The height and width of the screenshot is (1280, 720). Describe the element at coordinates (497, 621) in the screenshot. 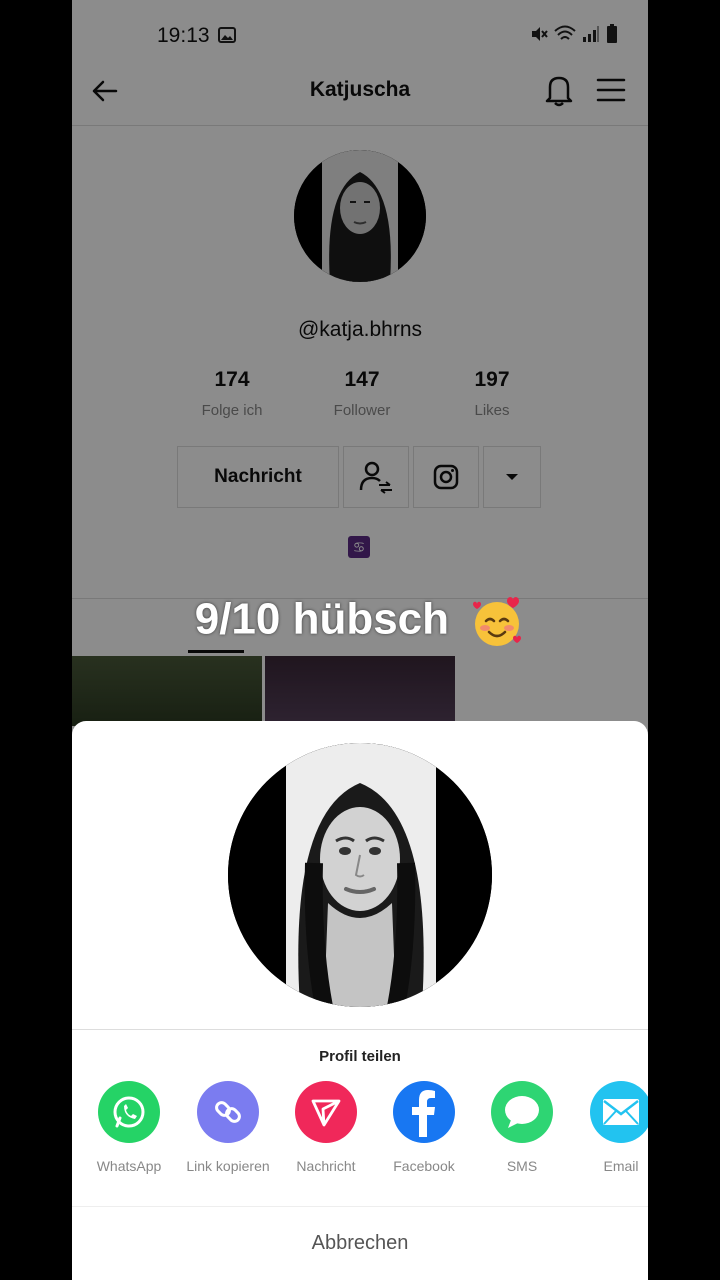

I see `smiling-face-with-hearts-icon` at that location.